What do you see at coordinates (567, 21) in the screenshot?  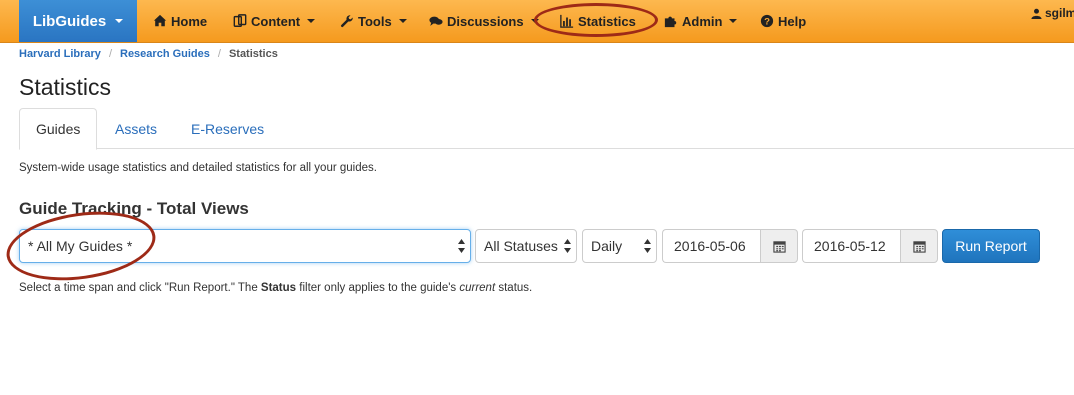 I see `bar-chart-icon` at bounding box center [567, 21].